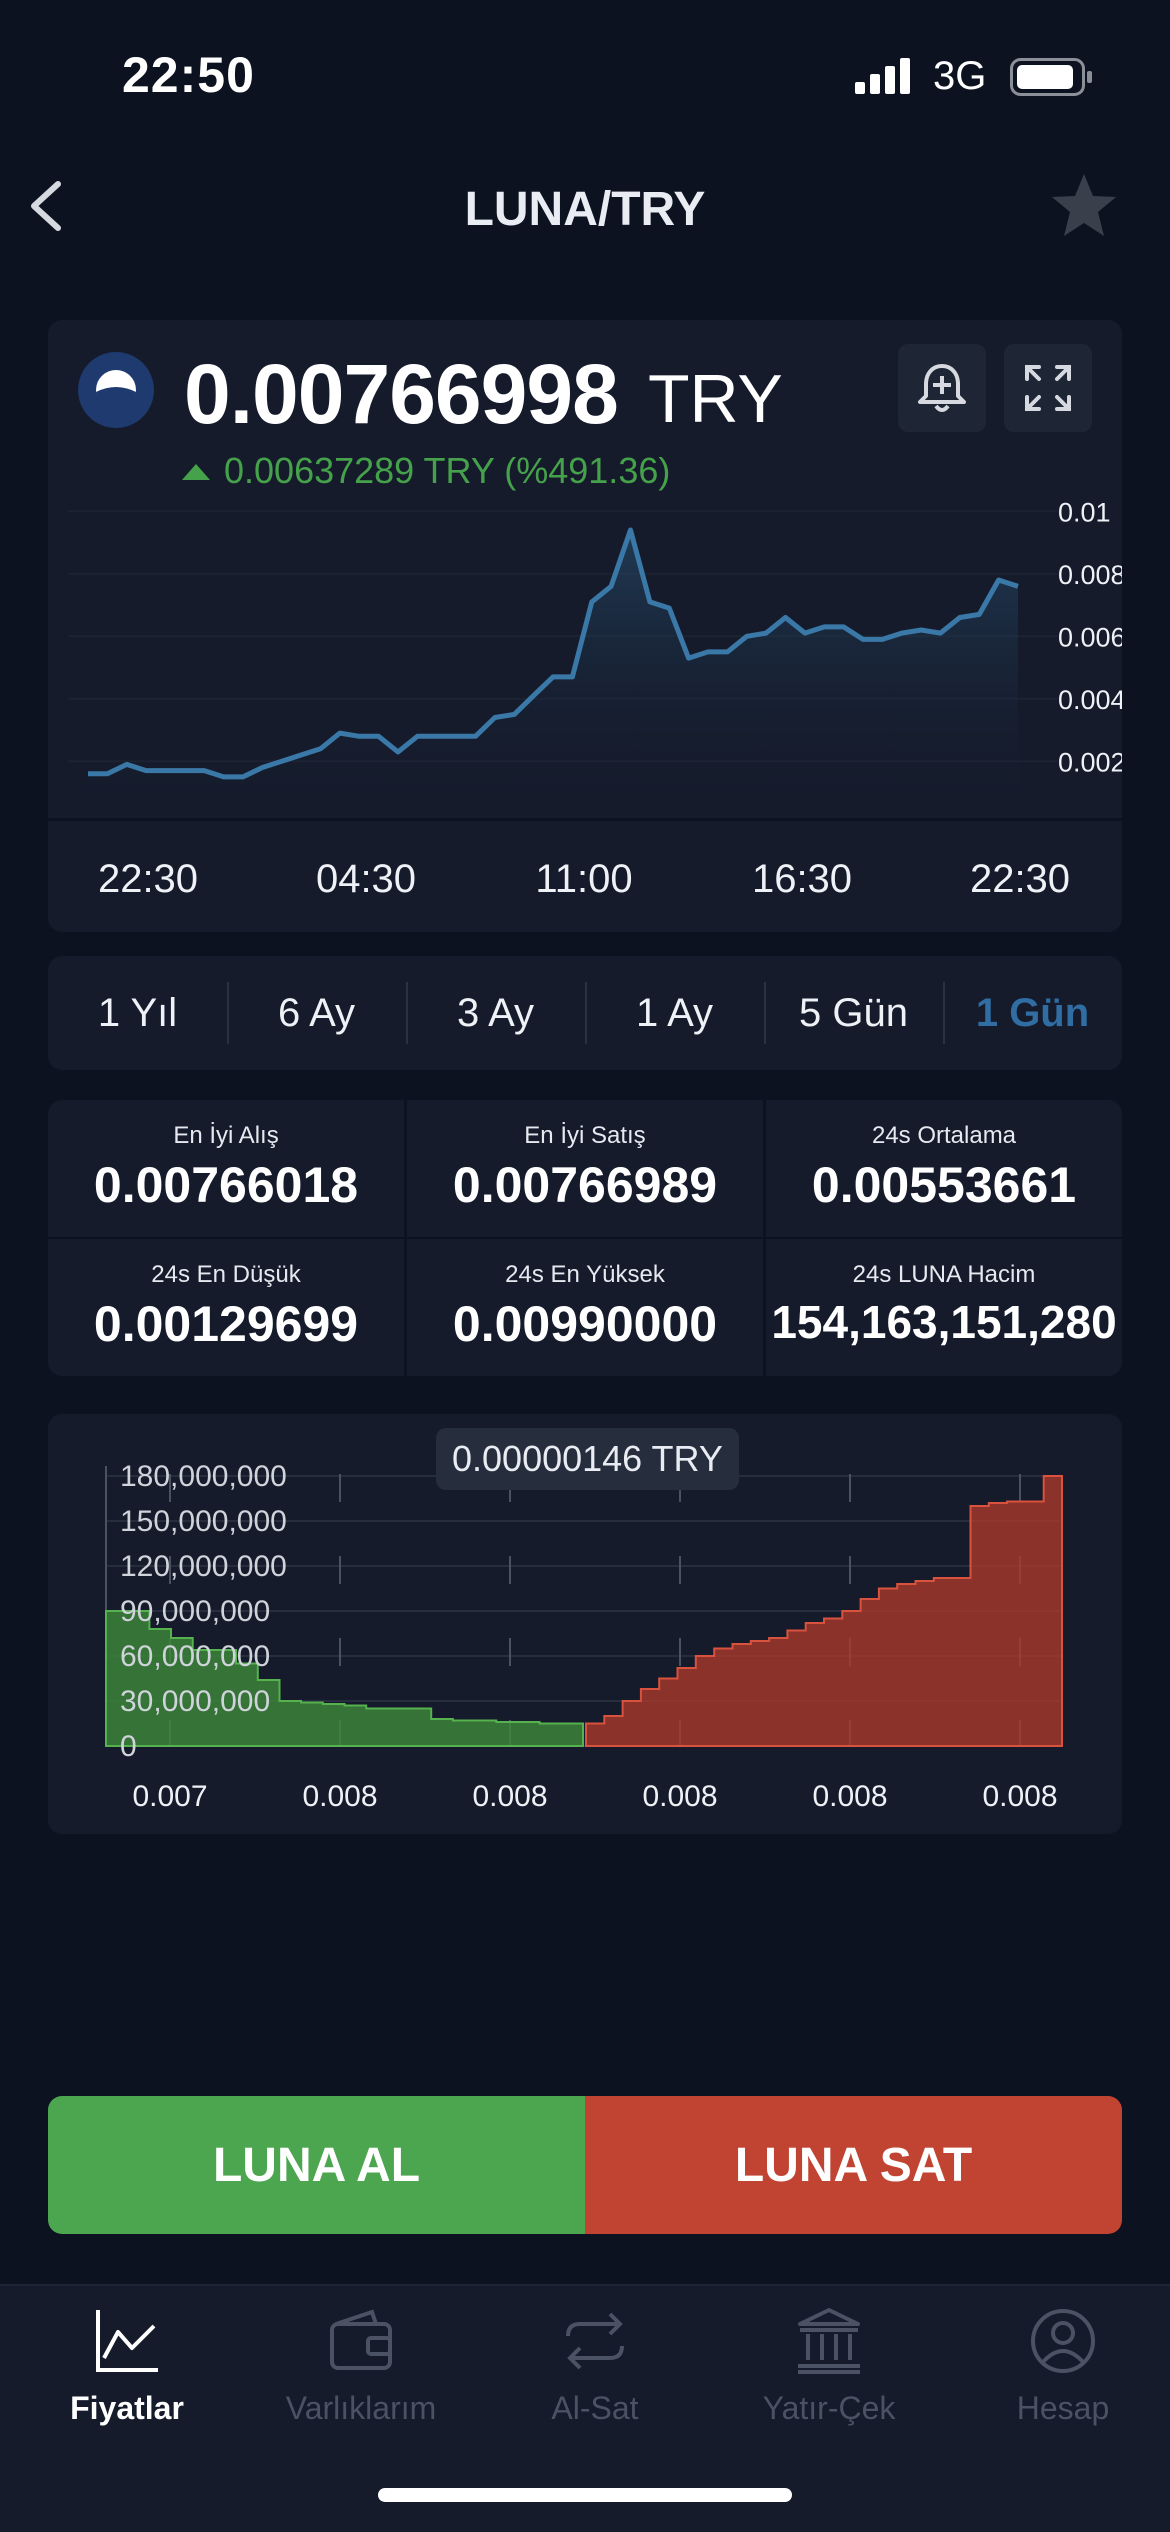  I want to click on tab-label: Al-Sat, so click(595, 2408).